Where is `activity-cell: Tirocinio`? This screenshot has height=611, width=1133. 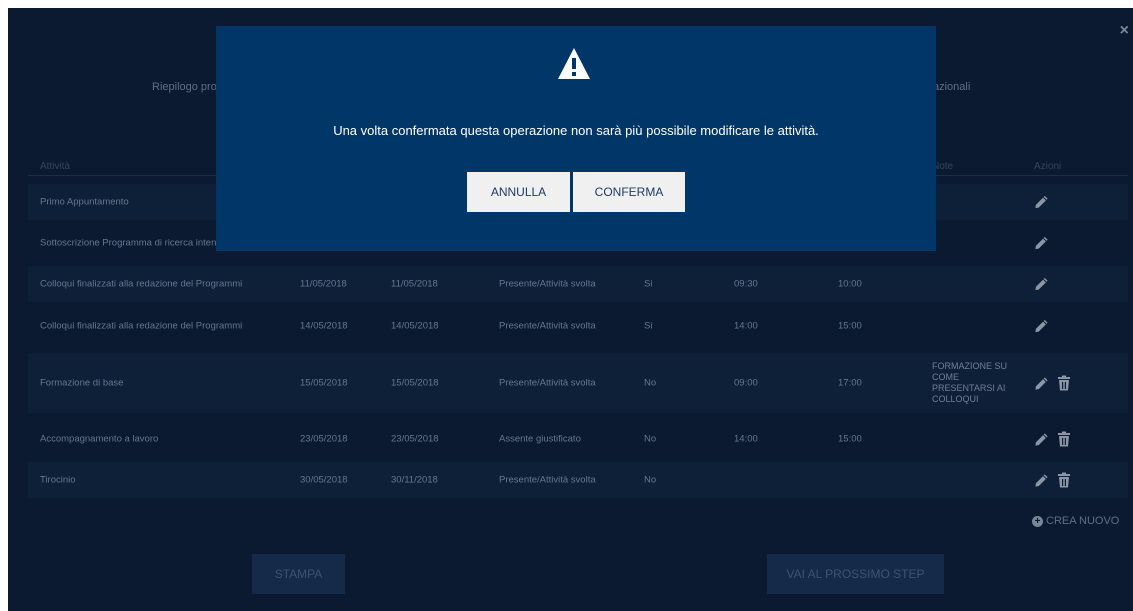 activity-cell: Tirocinio is located at coordinates (58, 480).